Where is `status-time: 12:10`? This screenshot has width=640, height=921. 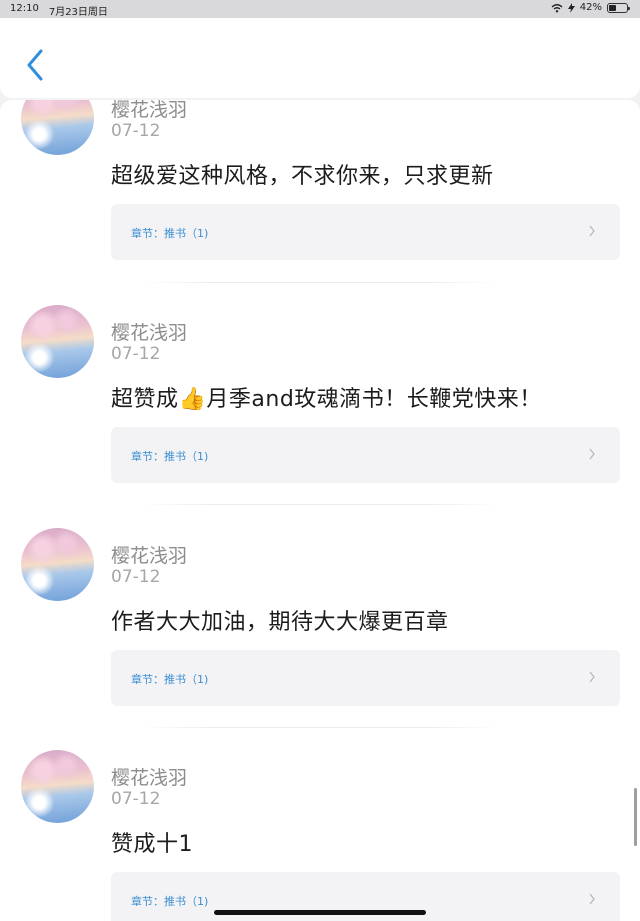
status-time: 12:10 is located at coordinates (24, 8).